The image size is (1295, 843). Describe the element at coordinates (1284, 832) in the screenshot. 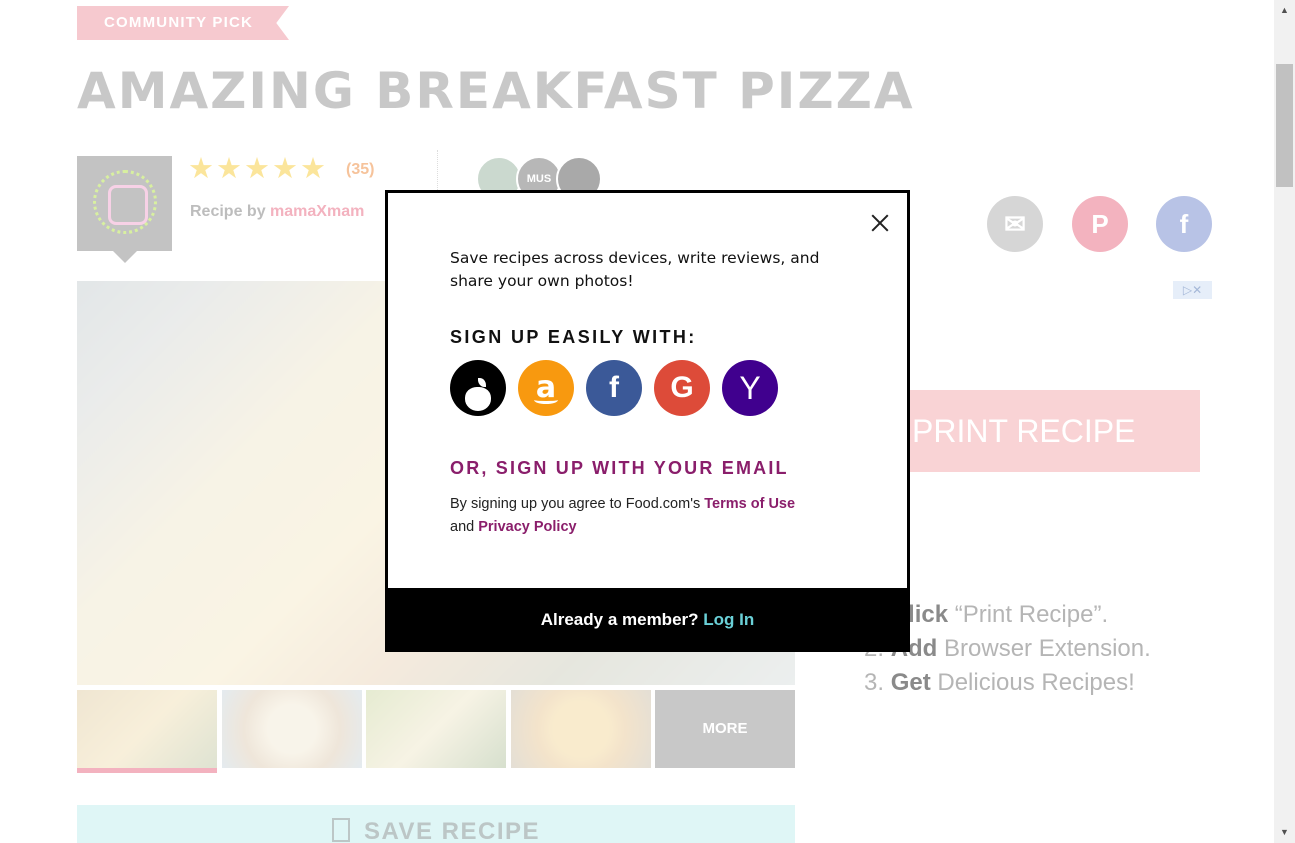

I see `scroll-down-arrow-icon: ▼` at that location.